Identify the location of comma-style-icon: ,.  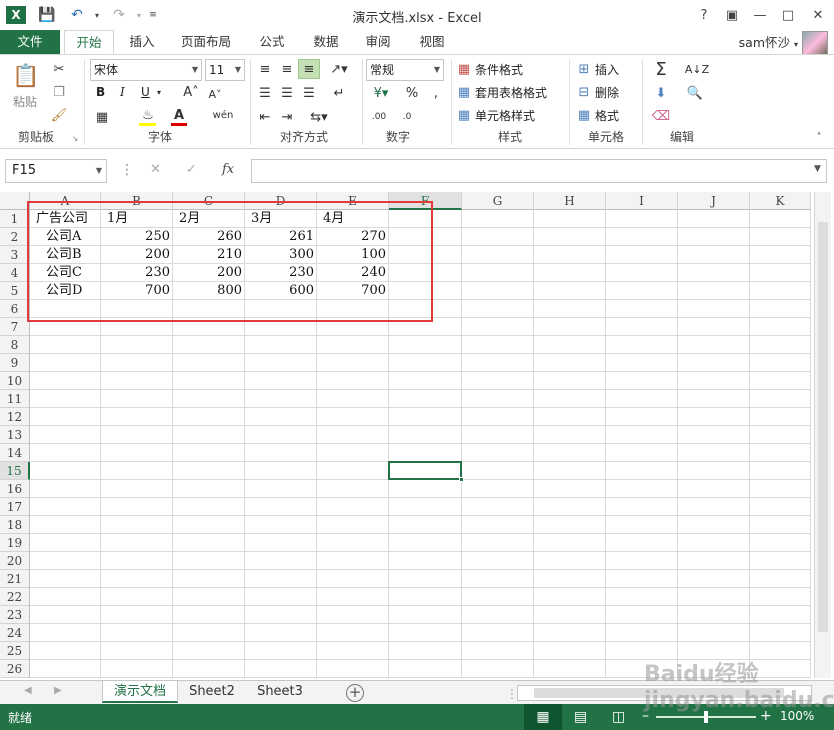
(436, 93).